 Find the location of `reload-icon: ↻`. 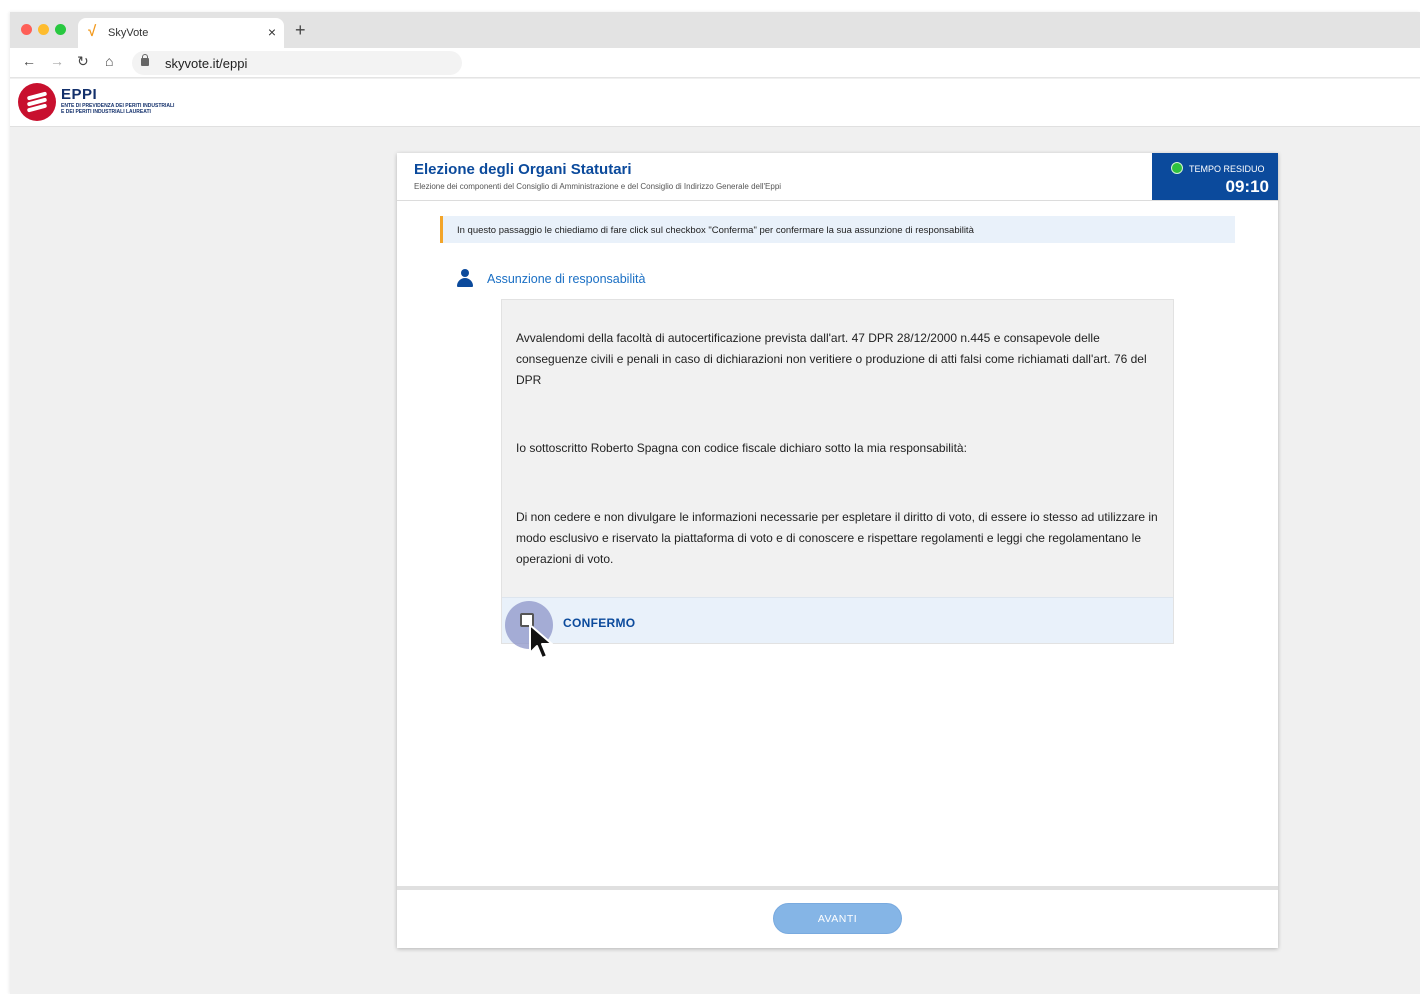

reload-icon: ↻ is located at coordinates (83, 61).